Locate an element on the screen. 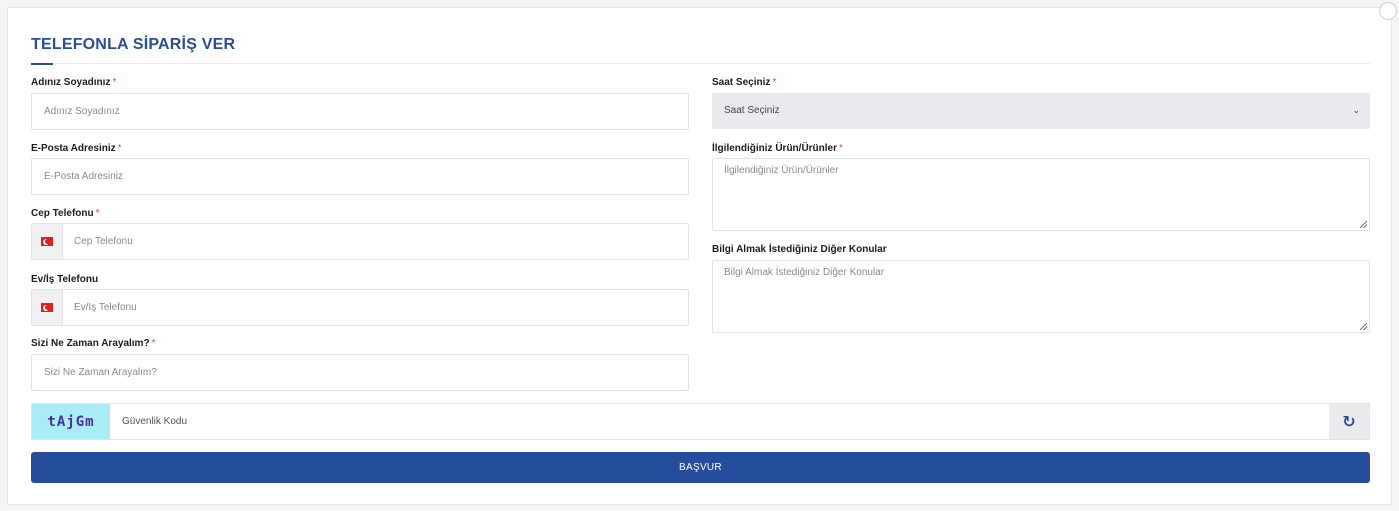 This screenshot has width=1399, height=511. call-time-field is located at coordinates (360, 372).